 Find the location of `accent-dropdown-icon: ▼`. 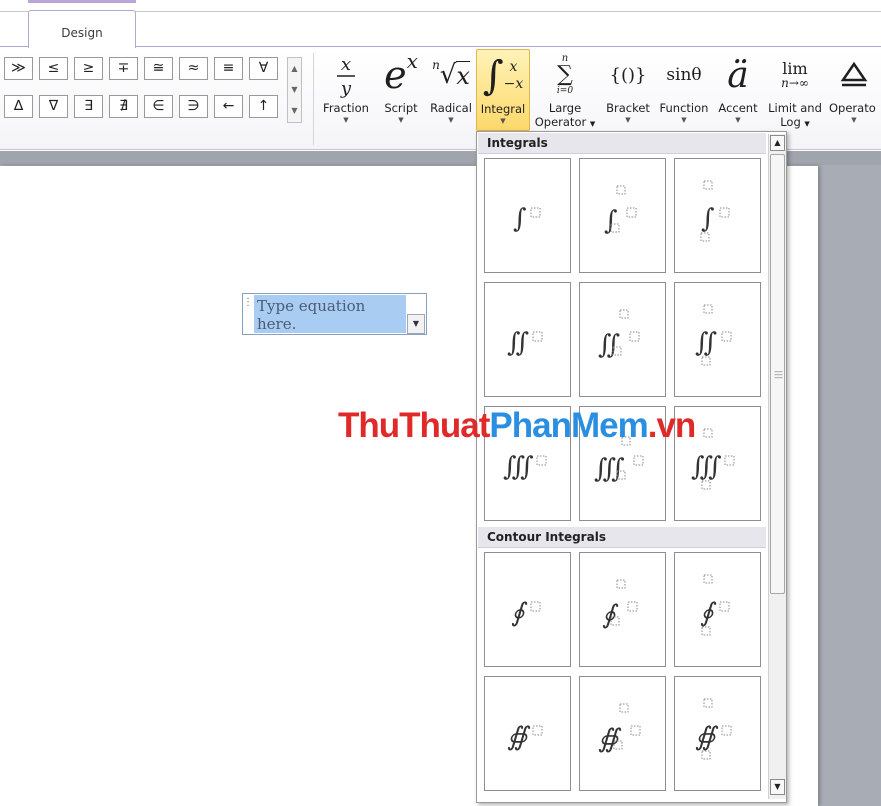

accent-dropdown-icon: ▼ is located at coordinates (738, 120).